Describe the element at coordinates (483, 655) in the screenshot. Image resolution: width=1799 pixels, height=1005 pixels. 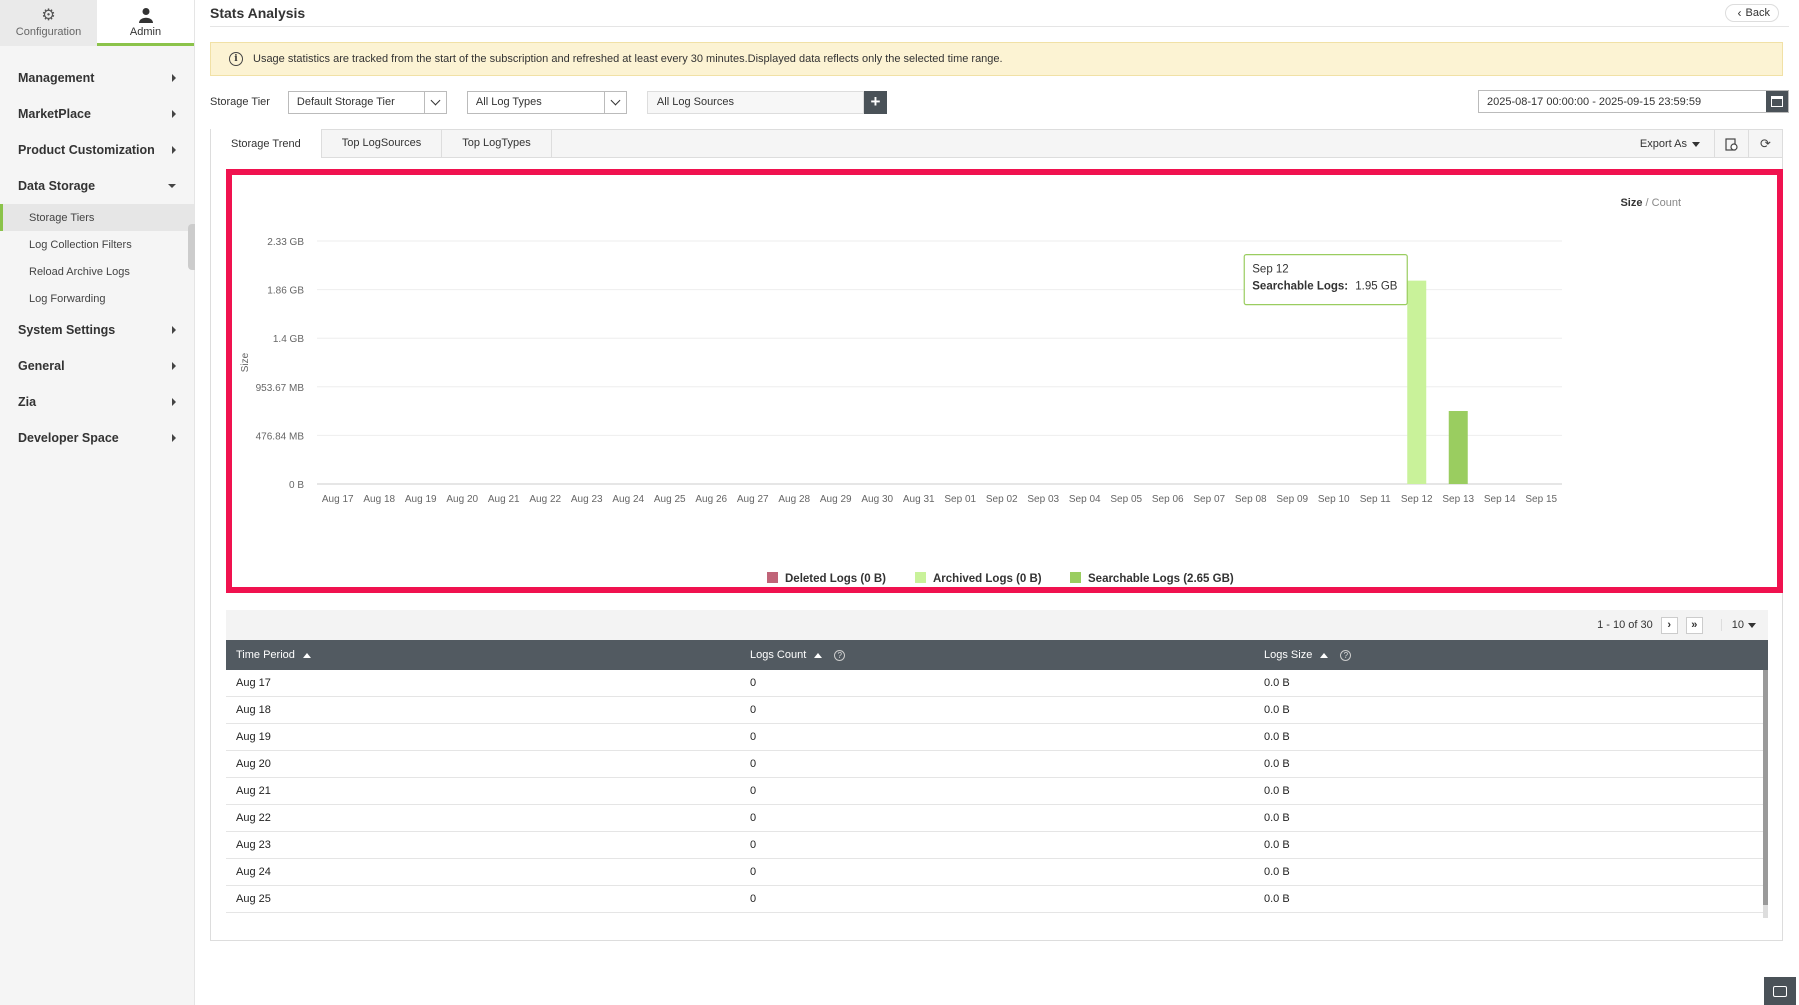
I see `col-time-period: Time Period` at that location.